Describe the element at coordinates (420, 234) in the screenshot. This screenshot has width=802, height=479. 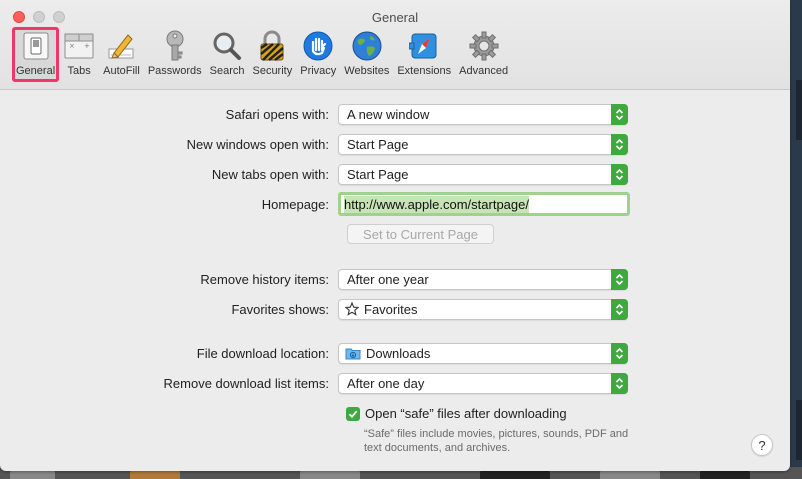
I see `set-current-page-button: Set to Current Page` at that location.